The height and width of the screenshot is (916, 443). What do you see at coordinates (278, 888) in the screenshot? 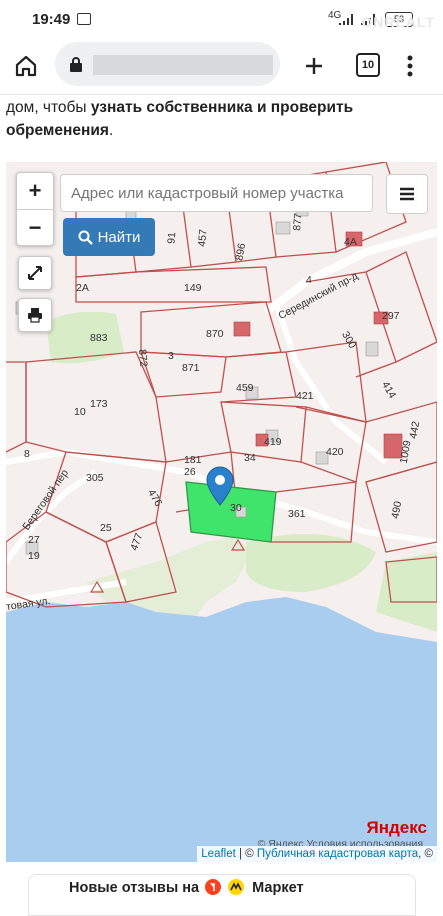
I see `reviews-brand: Маркет` at bounding box center [278, 888].